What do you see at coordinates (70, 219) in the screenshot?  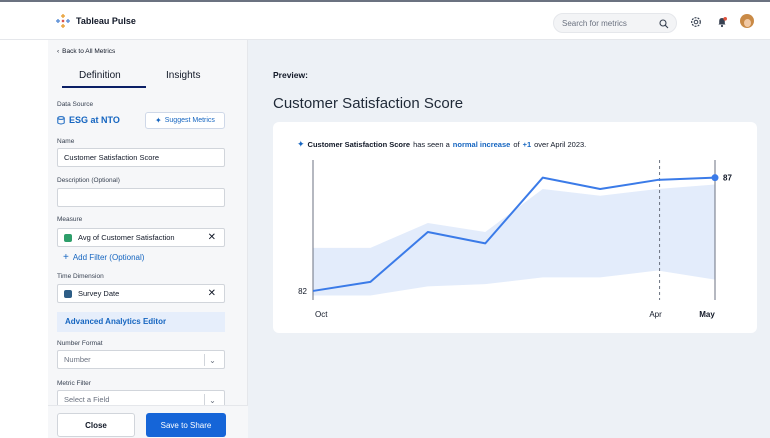 I see `measure-label: Measure` at bounding box center [70, 219].